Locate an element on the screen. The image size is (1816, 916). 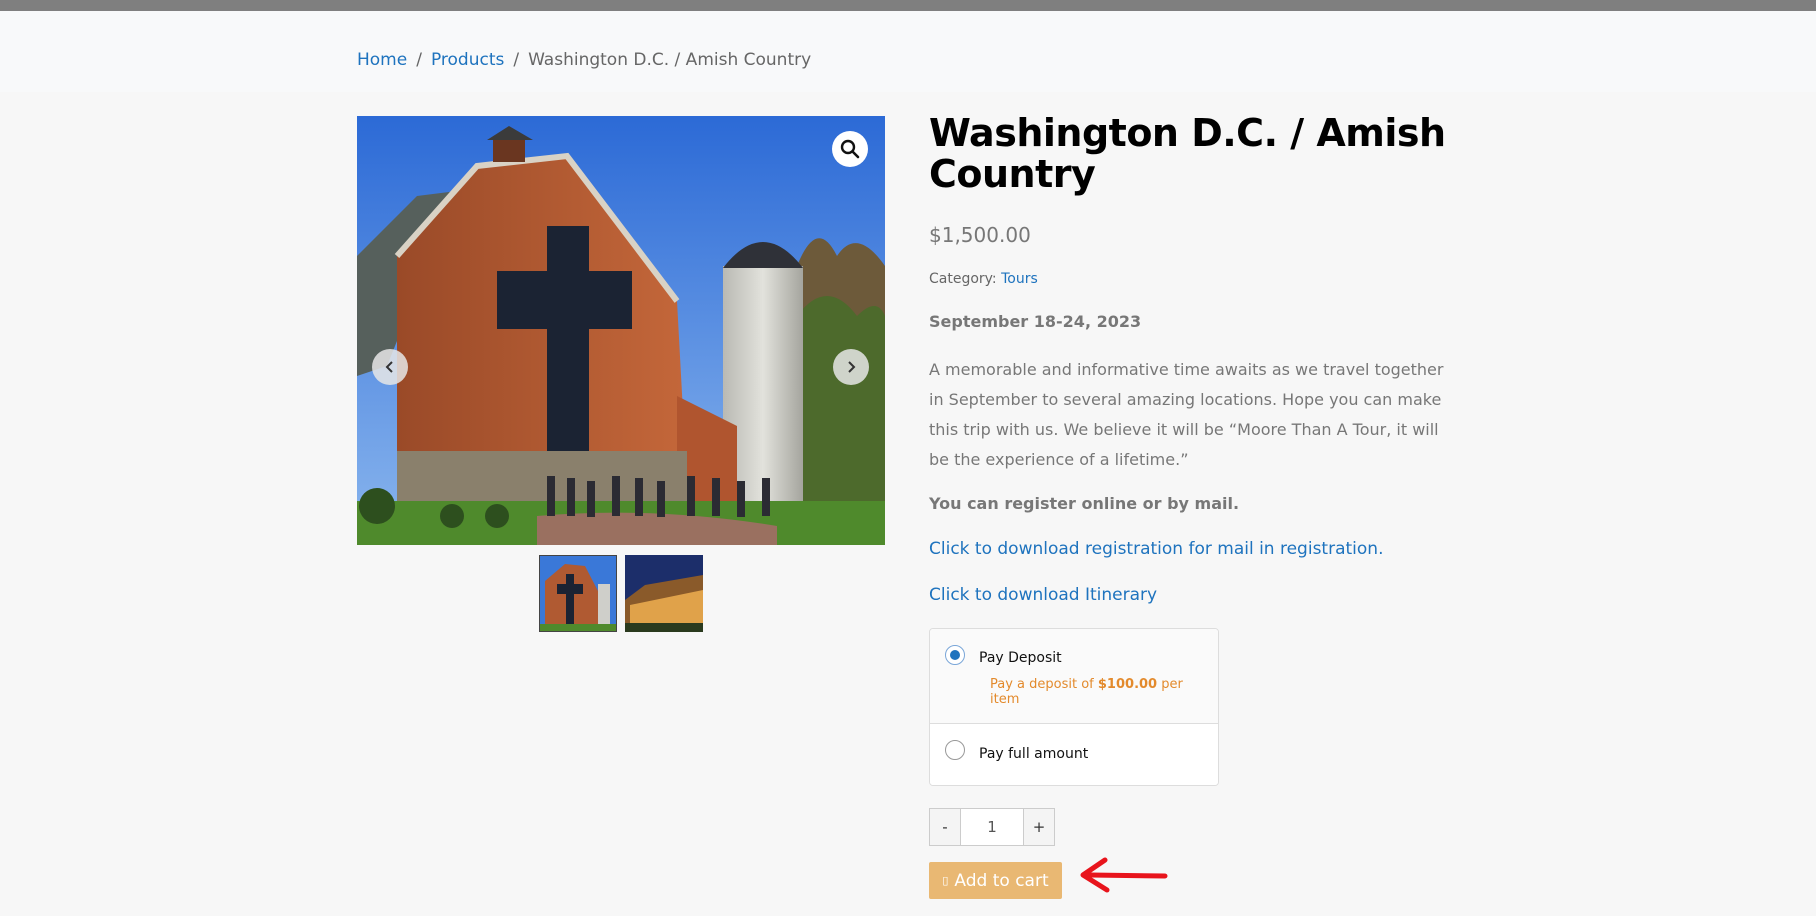
deposit-amount: $100.00 is located at coordinates (1127, 684).